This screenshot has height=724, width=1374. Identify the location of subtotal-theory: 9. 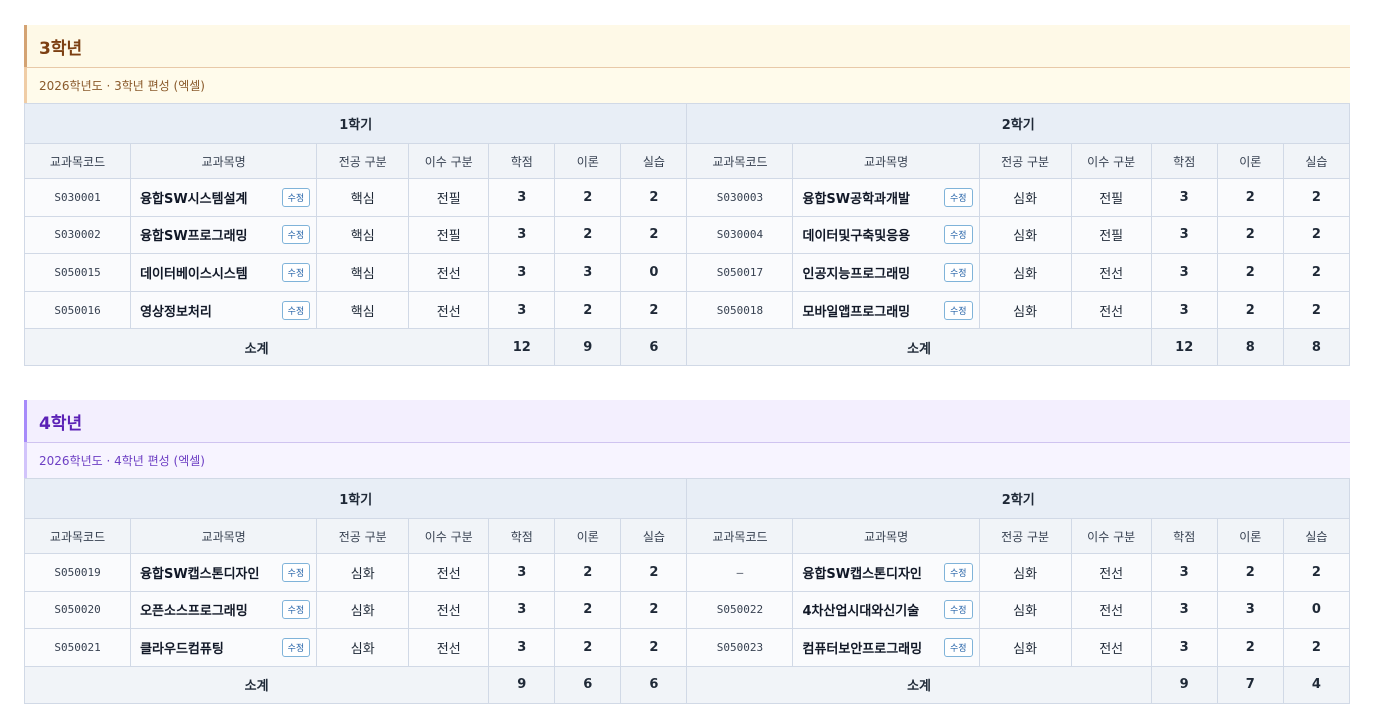
(588, 347).